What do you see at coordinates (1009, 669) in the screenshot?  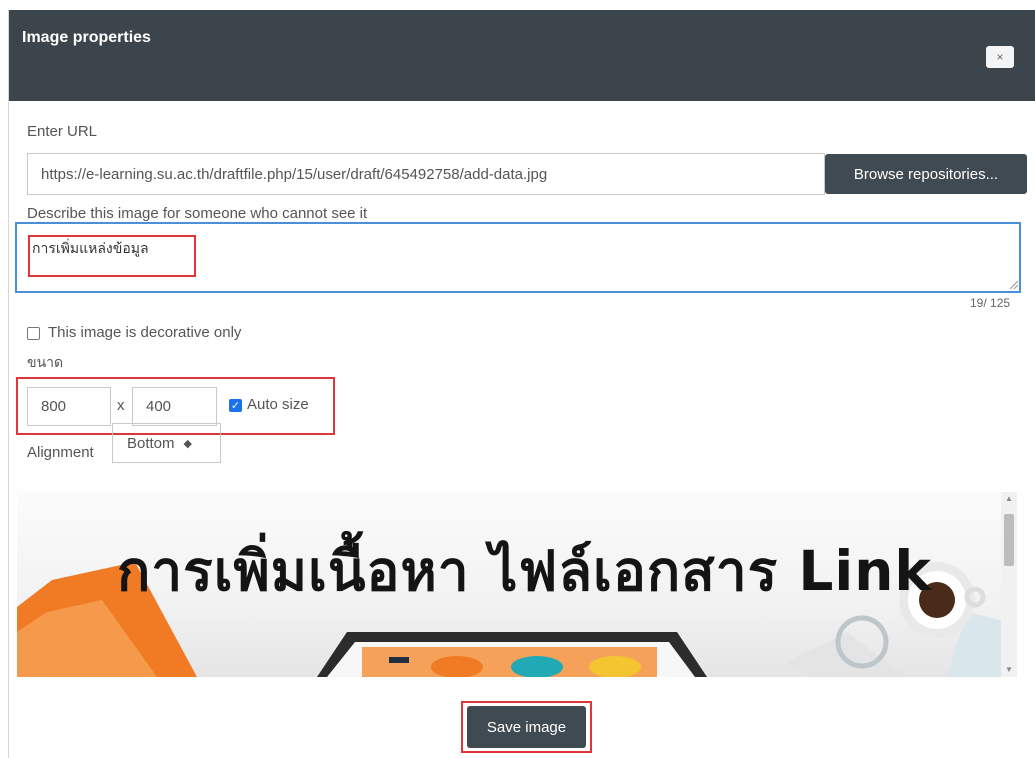 I see `scroll-down-icon: ▼` at bounding box center [1009, 669].